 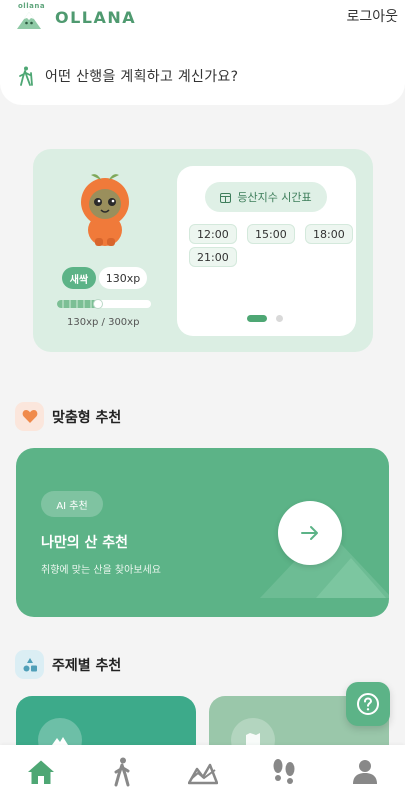 I want to click on heart-icon, so click(x=29, y=416).